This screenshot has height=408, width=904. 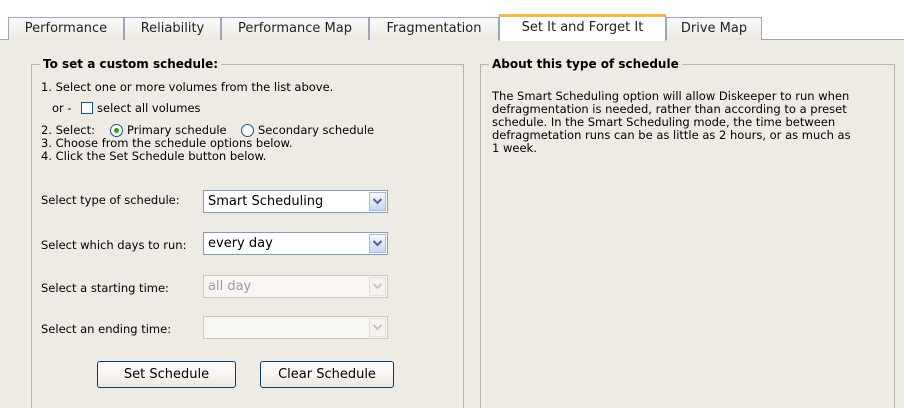 I want to click on radio-selected-dot, so click(x=116, y=130).